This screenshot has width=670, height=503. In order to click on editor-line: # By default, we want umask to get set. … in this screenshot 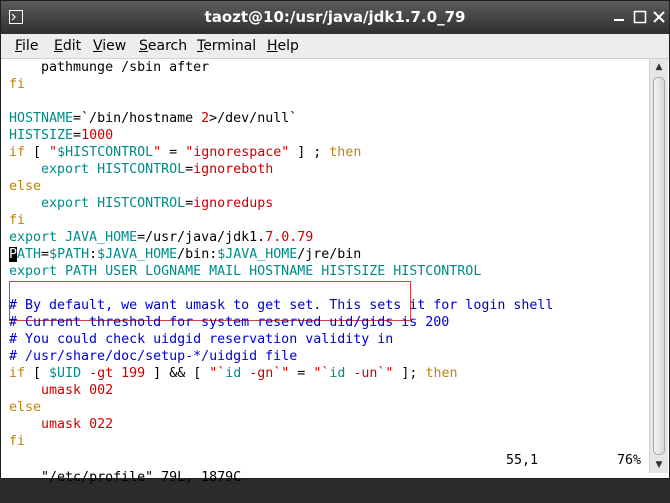, I will do `click(281, 305)`.